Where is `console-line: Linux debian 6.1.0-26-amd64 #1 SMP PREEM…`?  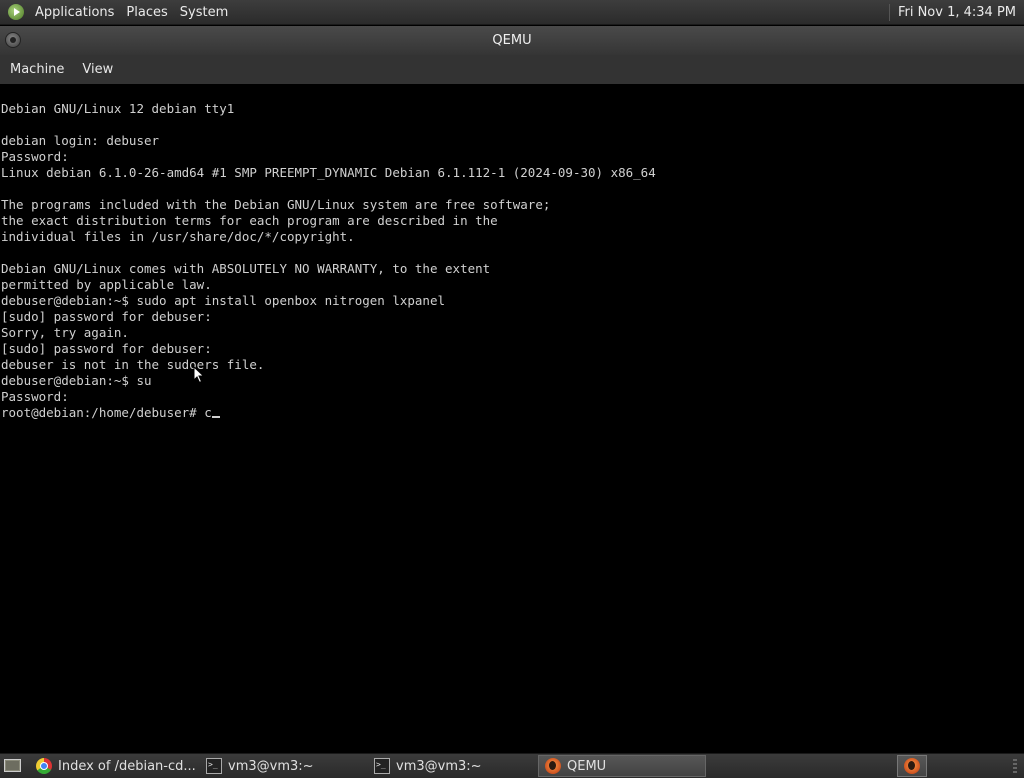
console-line: Linux debian 6.1.0-26-amd64 #1 SMP PREEM… is located at coordinates (328, 172).